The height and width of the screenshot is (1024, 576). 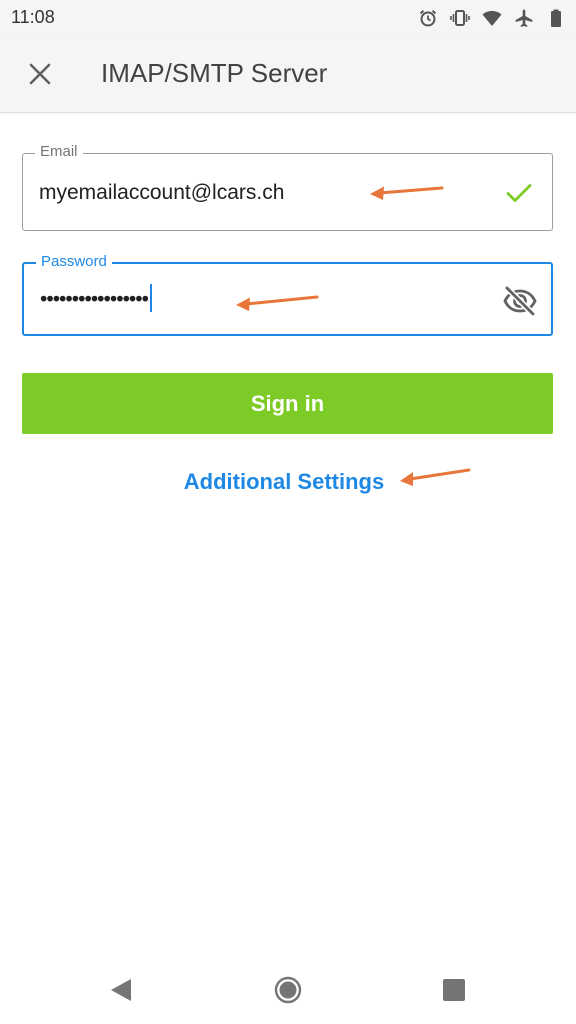 I want to click on status-bar: 11:08, so click(x=288, y=18).